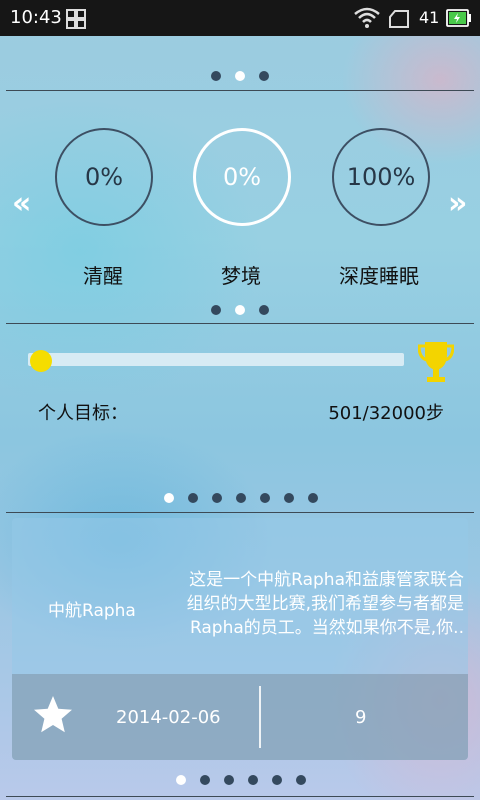 The image size is (480, 800). Describe the element at coordinates (92, 611) in the screenshot. I see `event-title: 中航Rapha` at that location.